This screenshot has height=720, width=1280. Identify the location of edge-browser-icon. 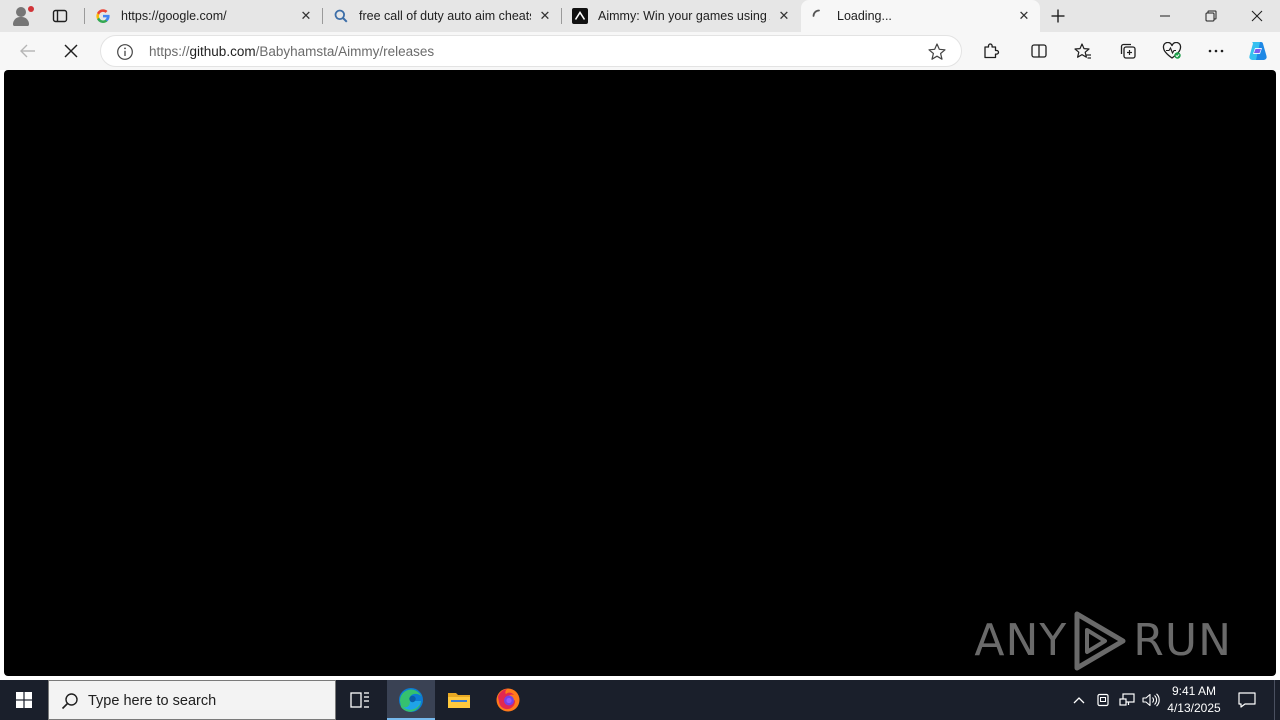
(411, 700).